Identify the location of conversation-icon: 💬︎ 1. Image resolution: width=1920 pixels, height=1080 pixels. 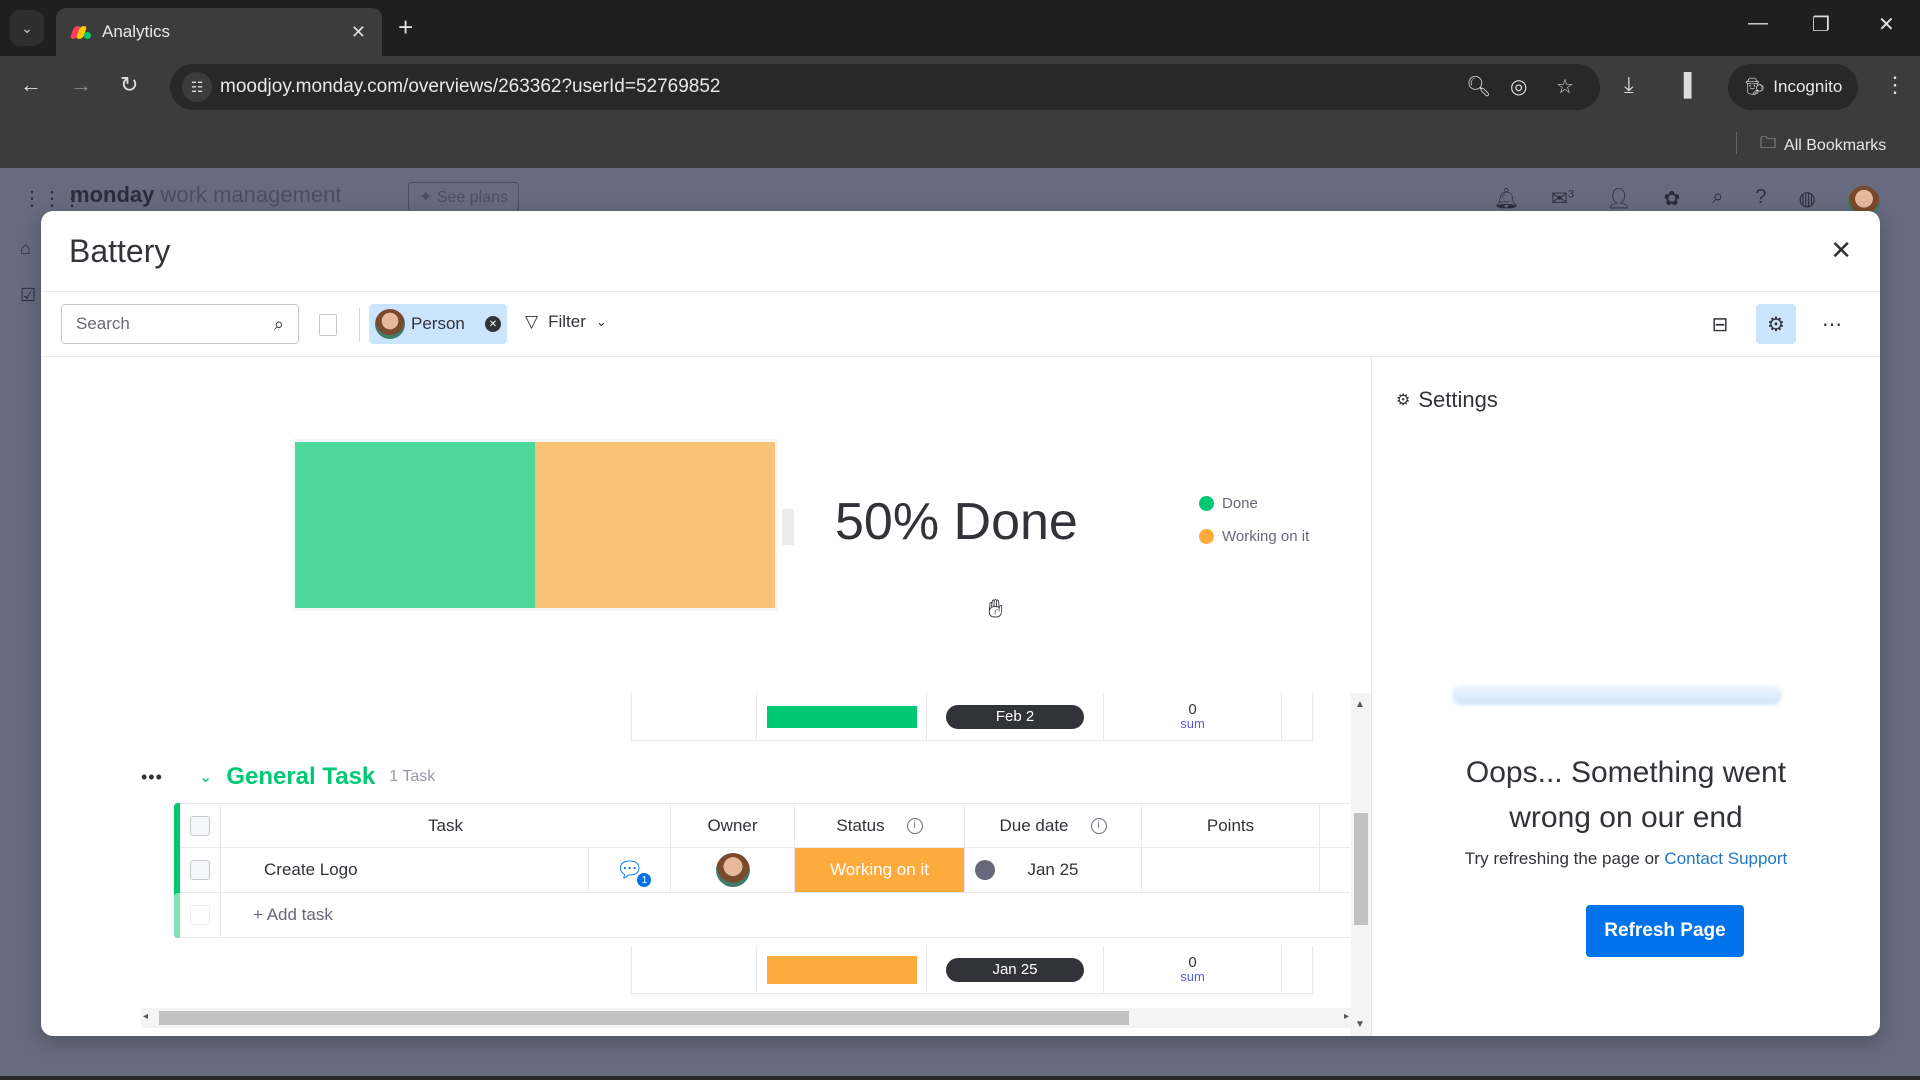
(634, 872).